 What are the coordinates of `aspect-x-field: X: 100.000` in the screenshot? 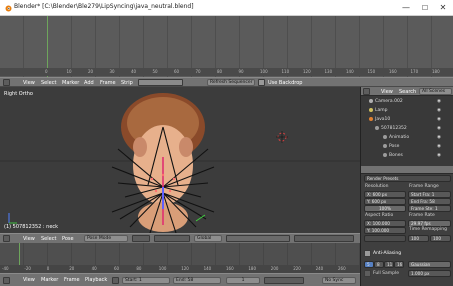 It's located at (385, 223).